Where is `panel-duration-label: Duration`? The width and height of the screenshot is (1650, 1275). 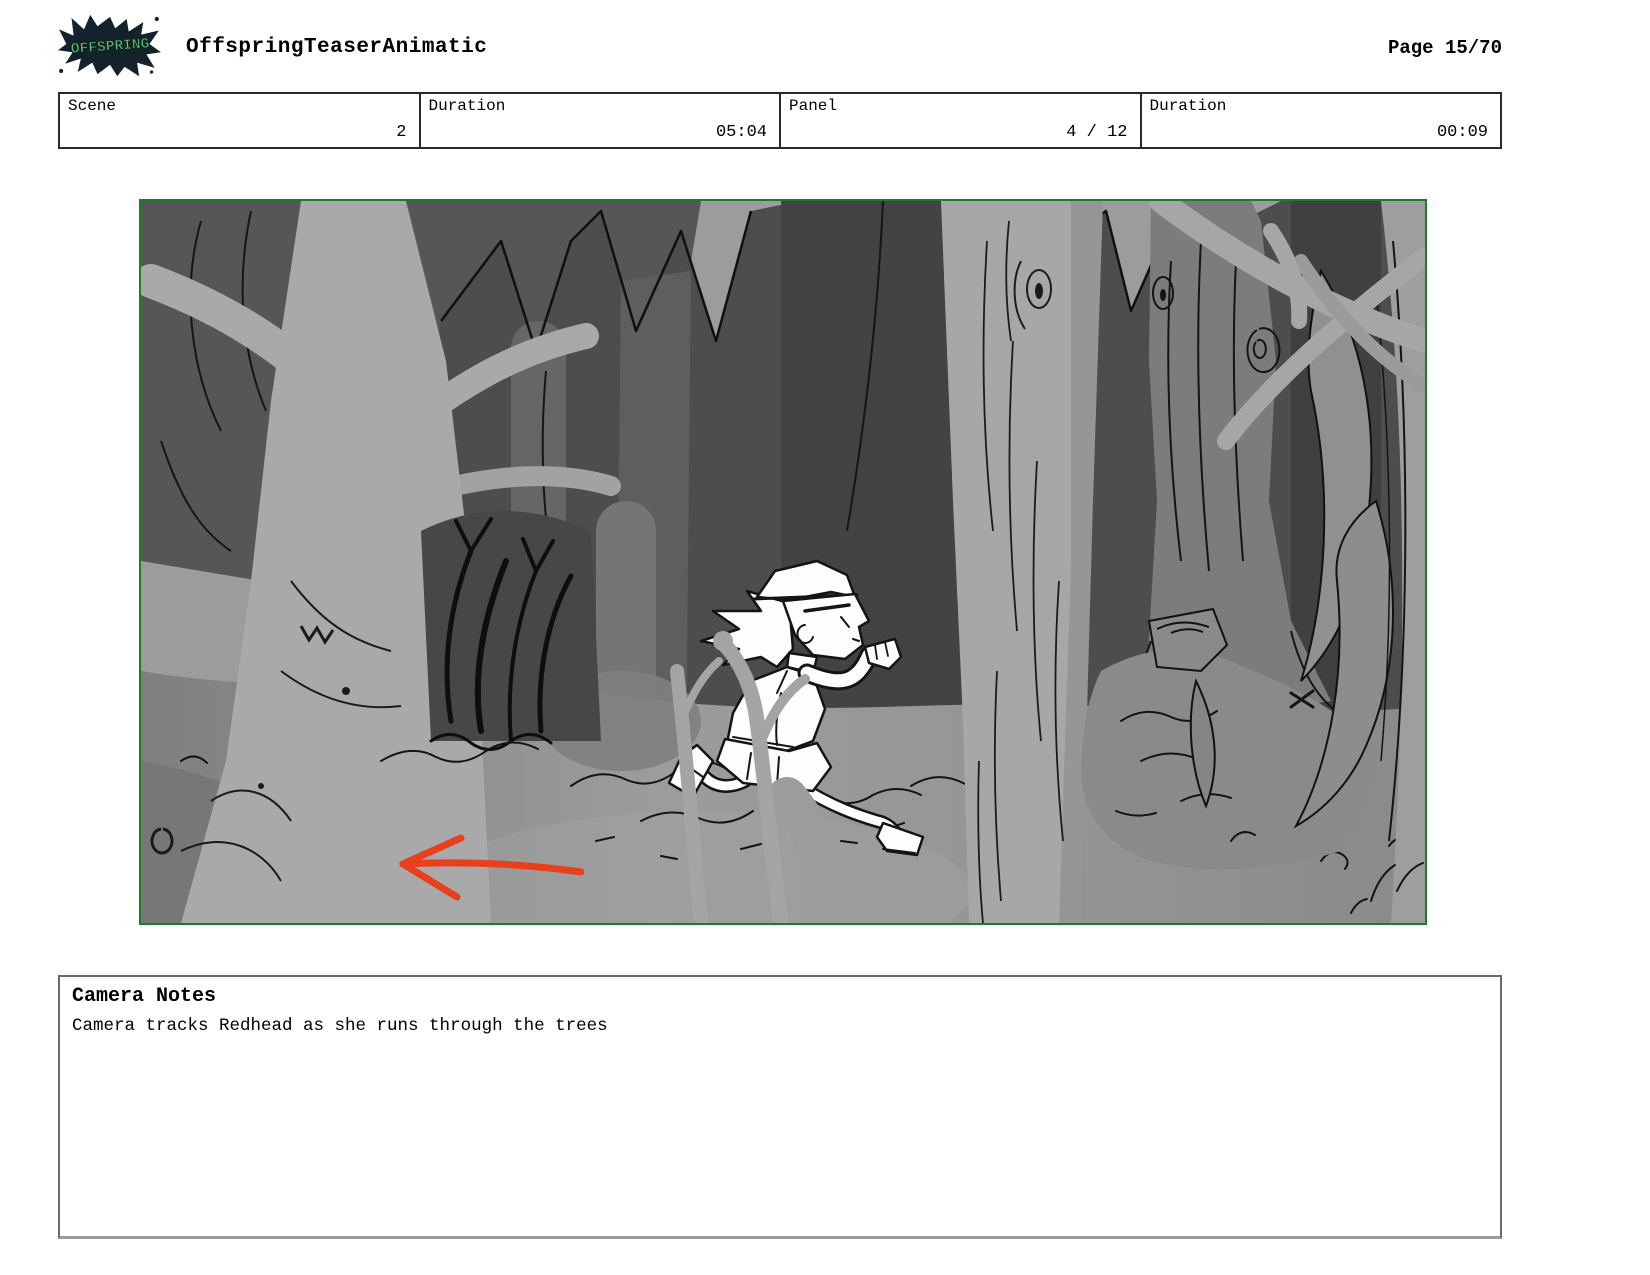 panel-duration-label: Duration is located at coordinates (1188, 106).